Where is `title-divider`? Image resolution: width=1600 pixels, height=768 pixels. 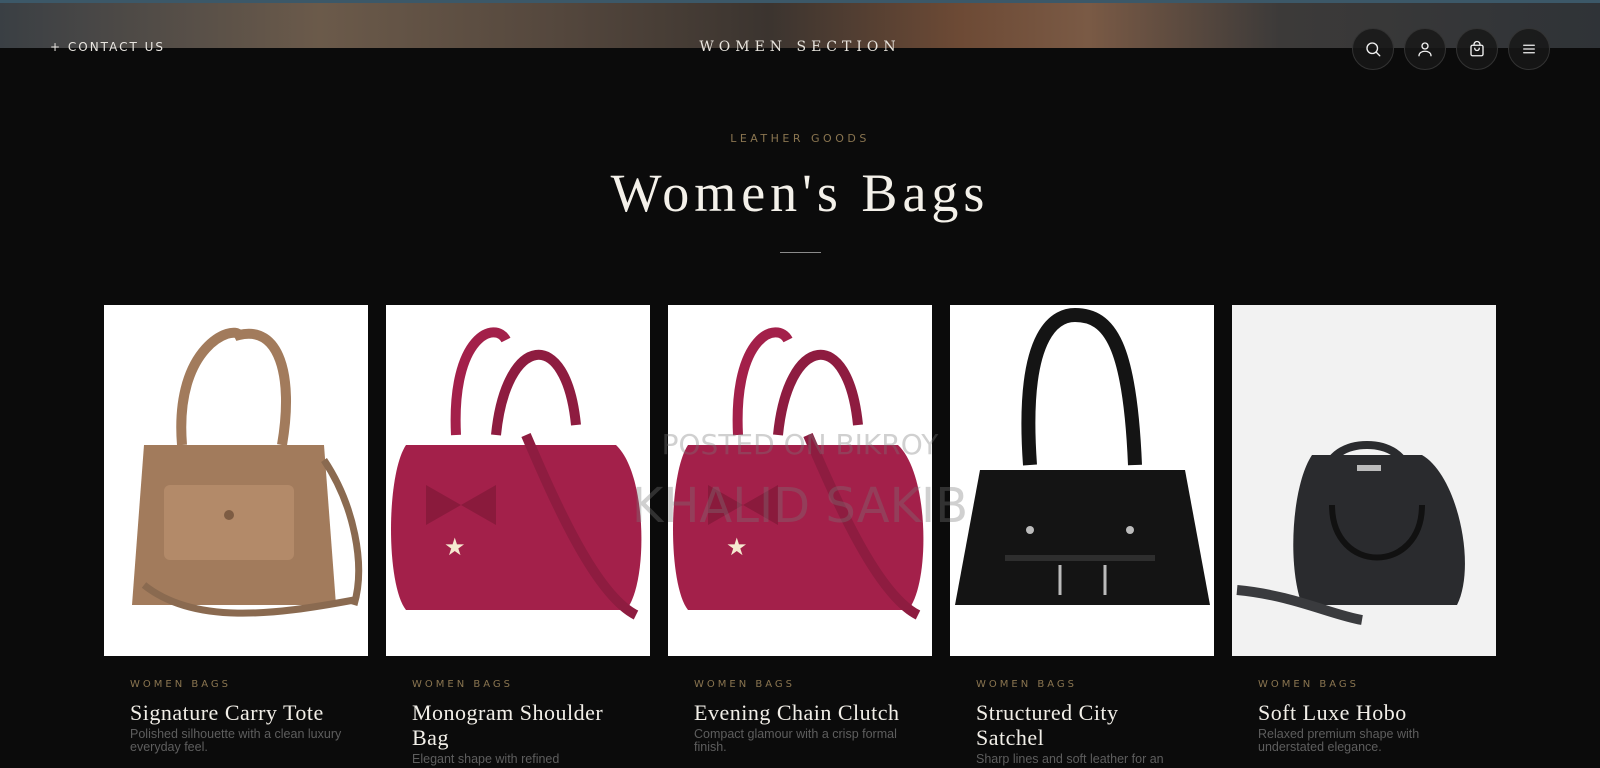
title-divider is located at coordinates (800, 252).